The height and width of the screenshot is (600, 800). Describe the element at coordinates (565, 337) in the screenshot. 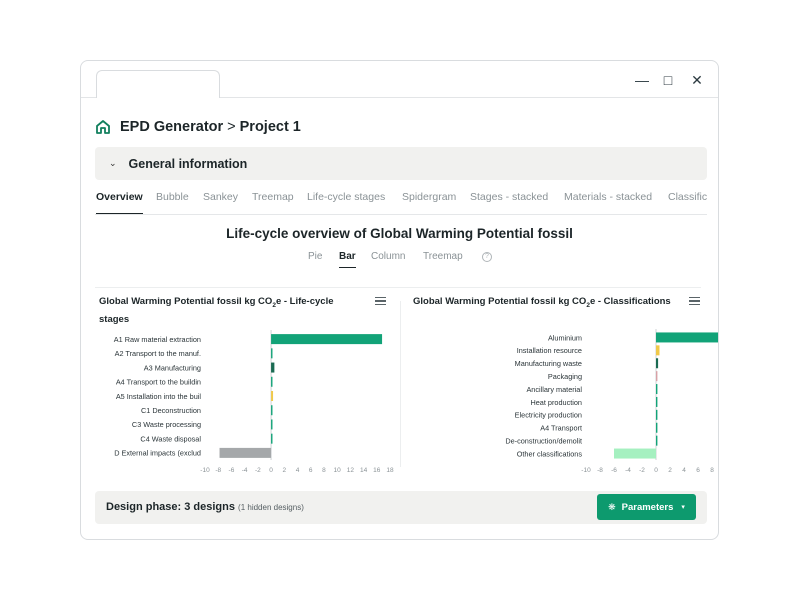

I see `category-label: Aluminium` at that location.